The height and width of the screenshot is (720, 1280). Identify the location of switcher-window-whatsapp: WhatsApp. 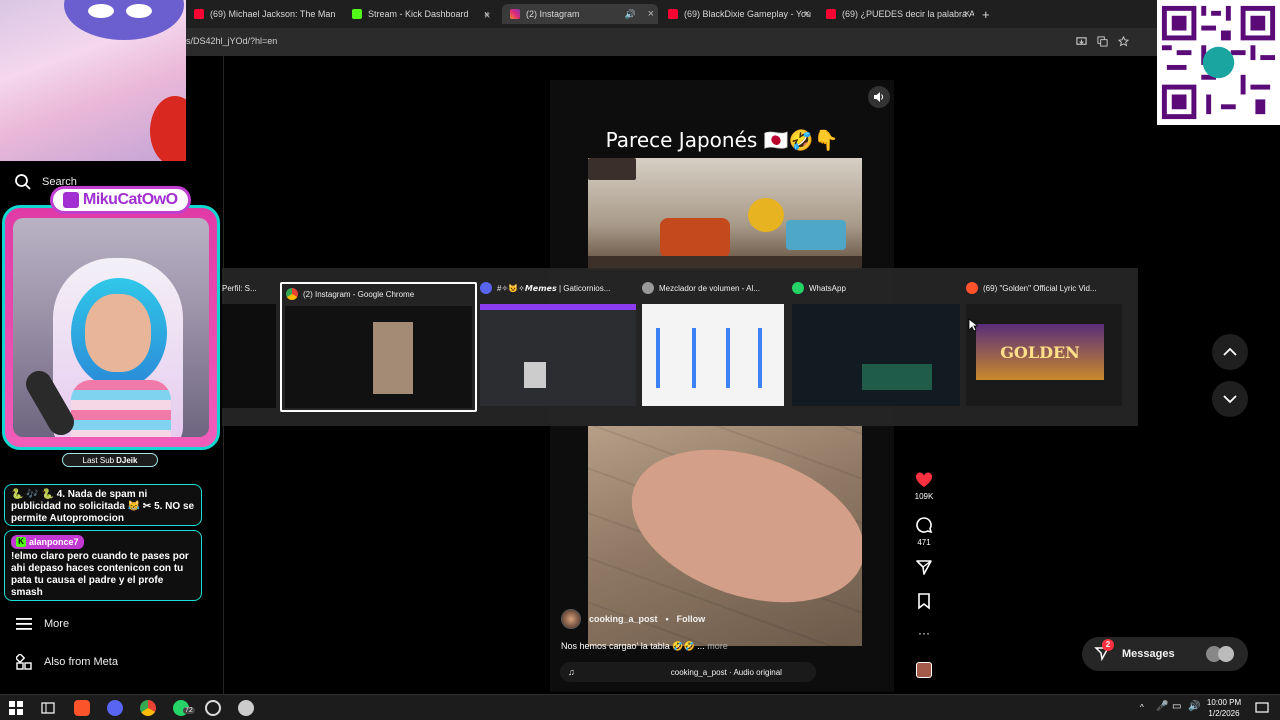
(876, 342).